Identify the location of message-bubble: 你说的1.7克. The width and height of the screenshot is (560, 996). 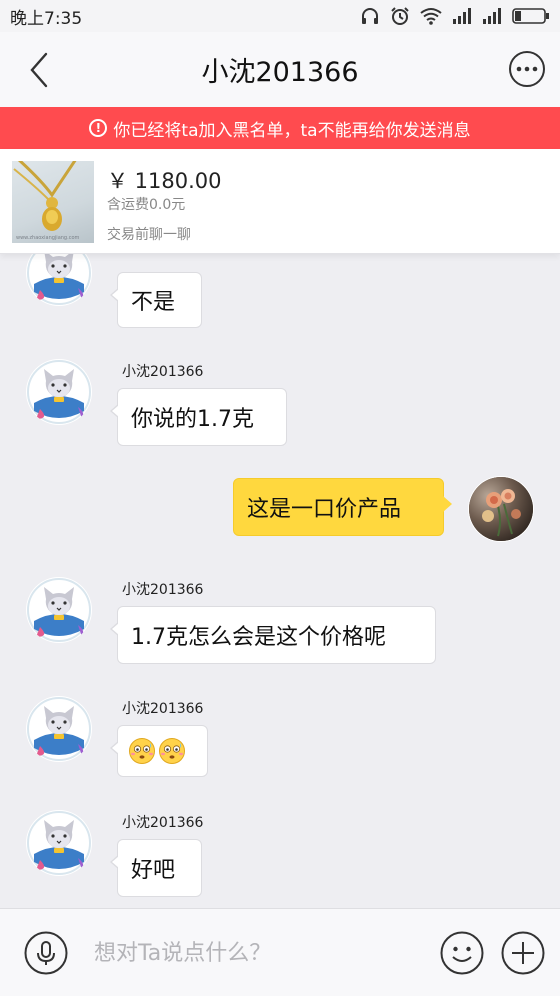
(198, 417).